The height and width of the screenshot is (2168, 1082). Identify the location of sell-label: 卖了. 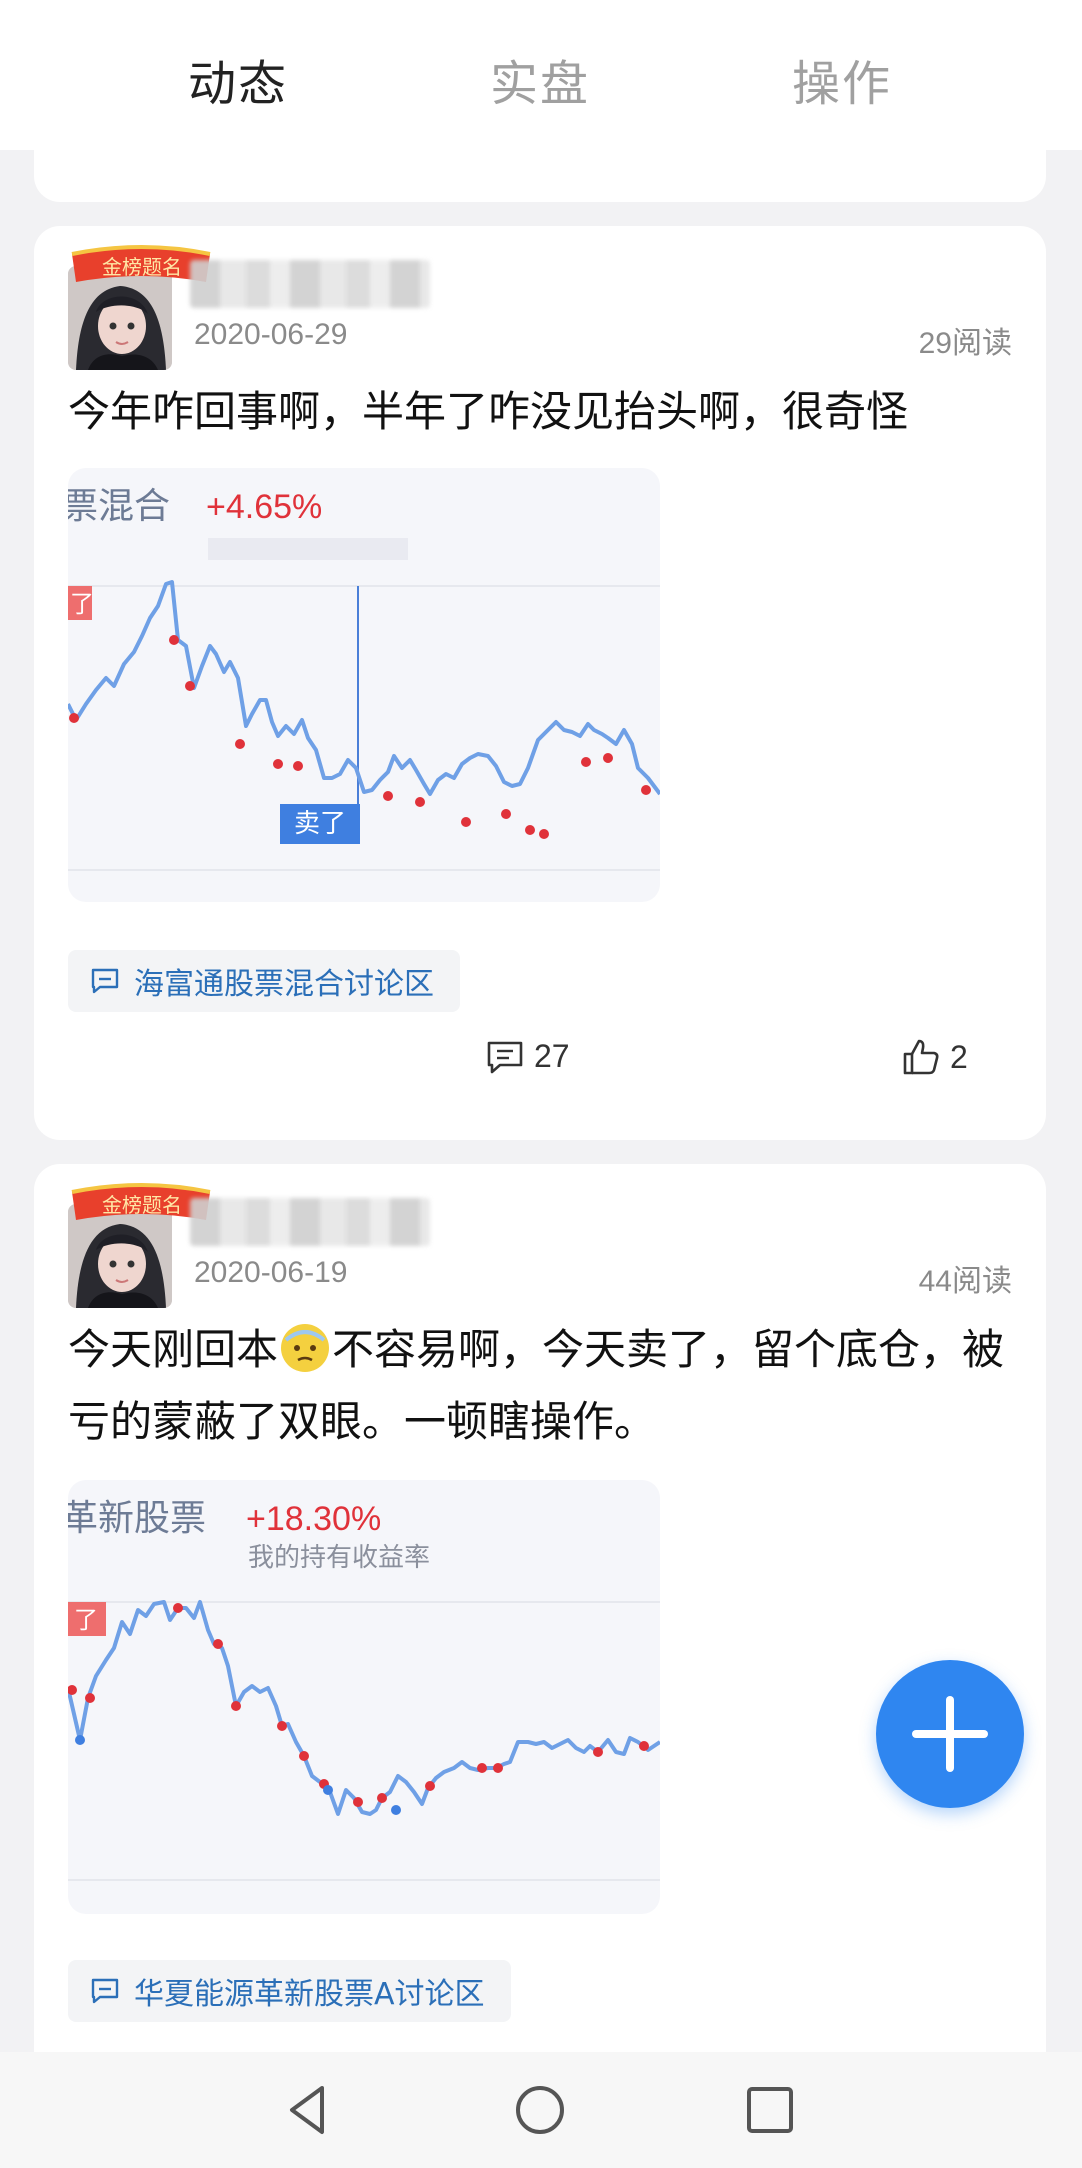
(320, 824).